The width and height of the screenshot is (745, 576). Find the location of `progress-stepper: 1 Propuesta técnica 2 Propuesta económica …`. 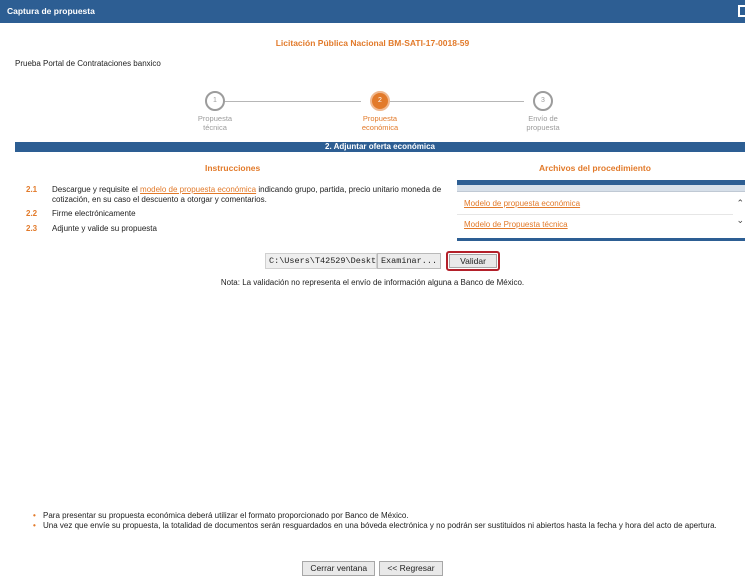

progress-stepper: 1 Propuesta técnica 2 Propuesta económica … is located at coordinates (380, 116).